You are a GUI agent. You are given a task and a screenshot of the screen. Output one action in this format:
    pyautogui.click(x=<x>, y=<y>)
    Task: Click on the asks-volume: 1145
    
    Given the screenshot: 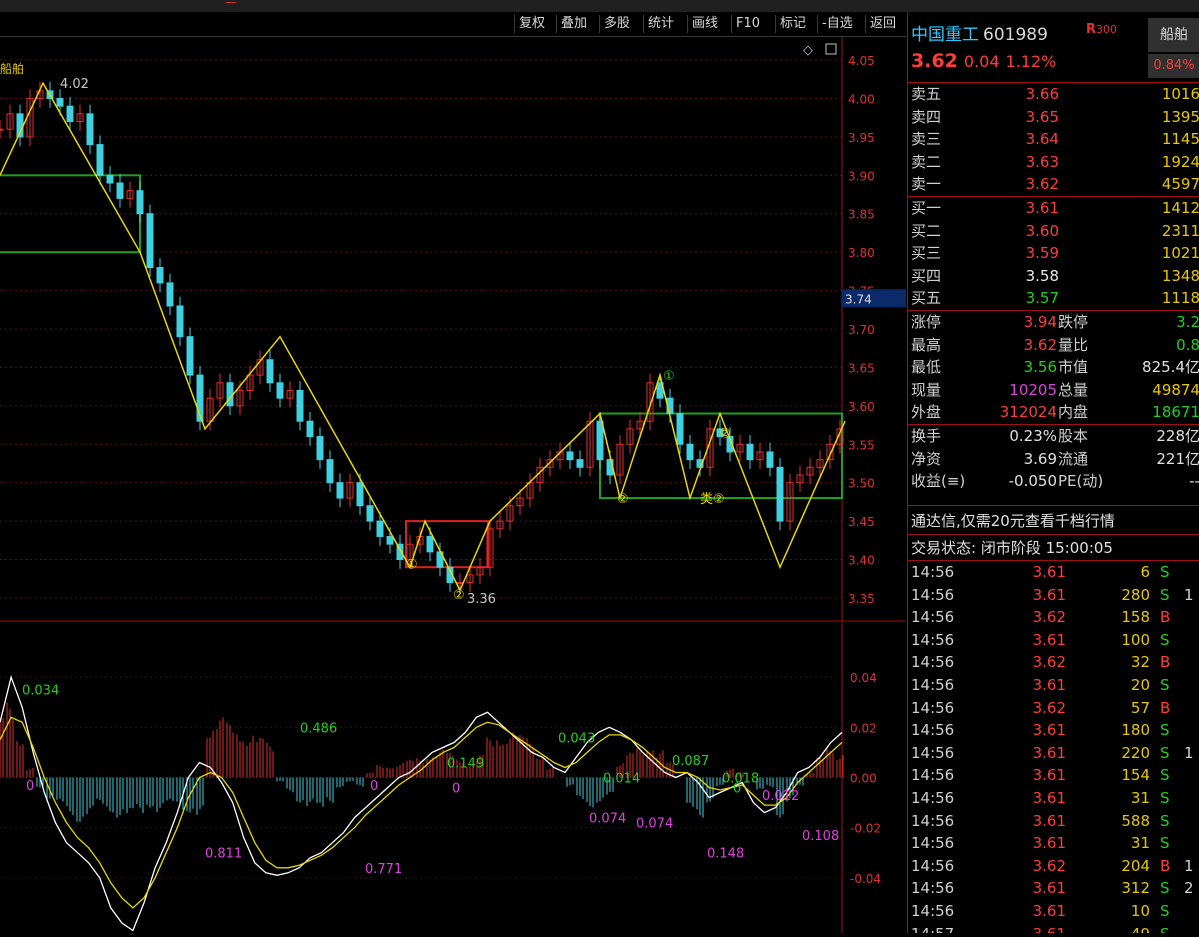 What is the action you would take?
    pyautogui.click(x=1180, y=139)
    